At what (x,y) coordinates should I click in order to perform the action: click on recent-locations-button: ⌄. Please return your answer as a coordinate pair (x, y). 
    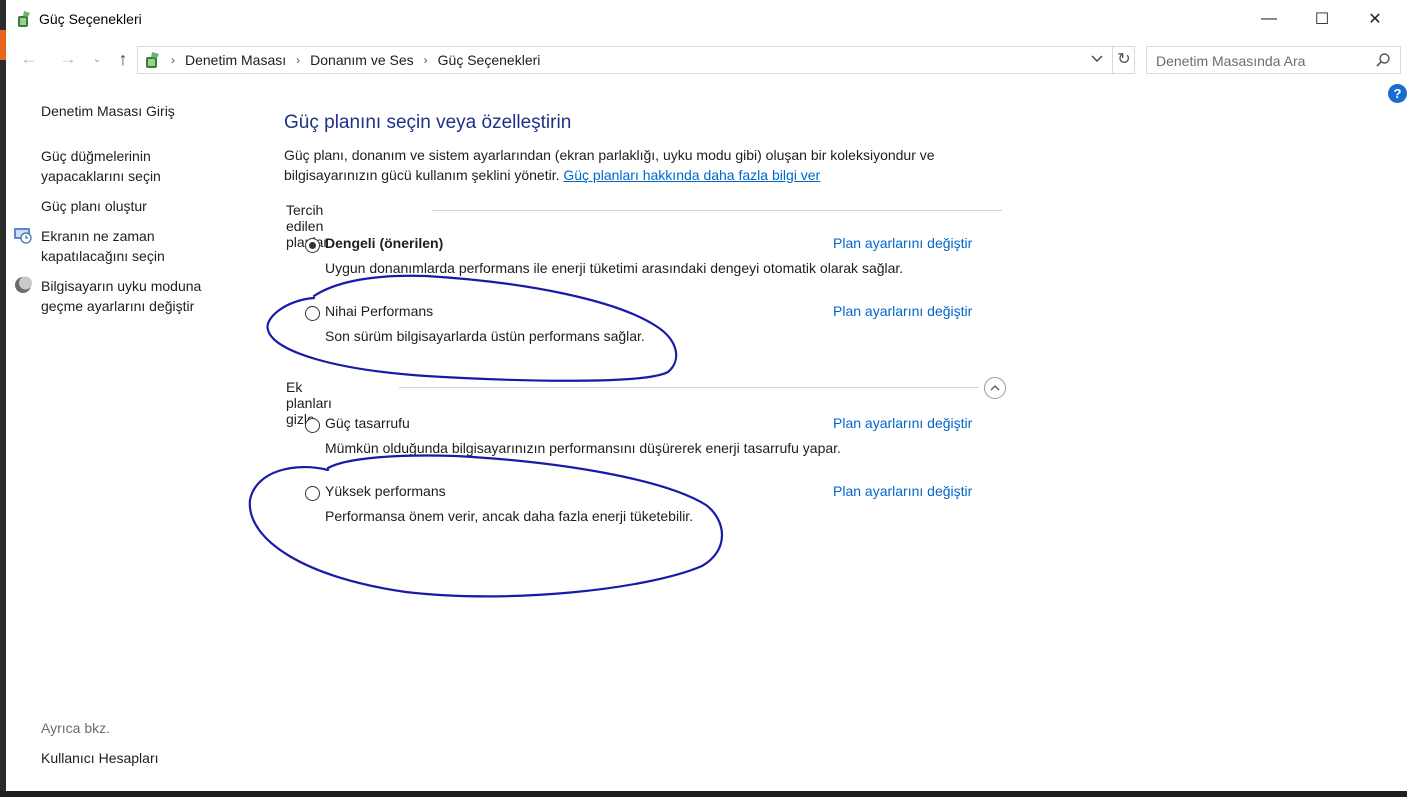
    Looking at the image, I should click on (97, 59).